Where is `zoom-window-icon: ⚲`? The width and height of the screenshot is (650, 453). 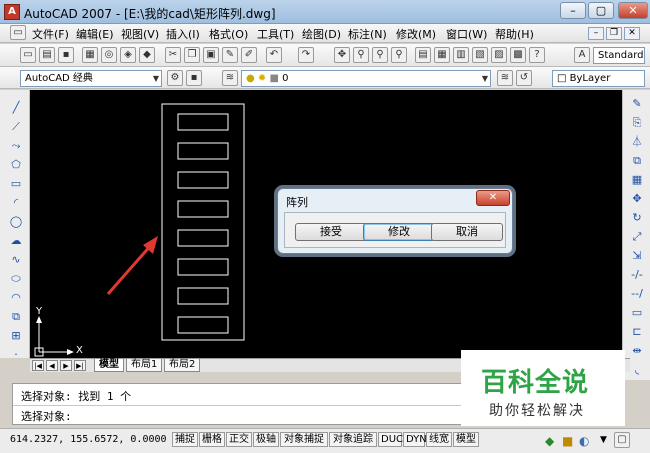
zoom-window-icon: ⚲ is located at coordinates (380, 55).